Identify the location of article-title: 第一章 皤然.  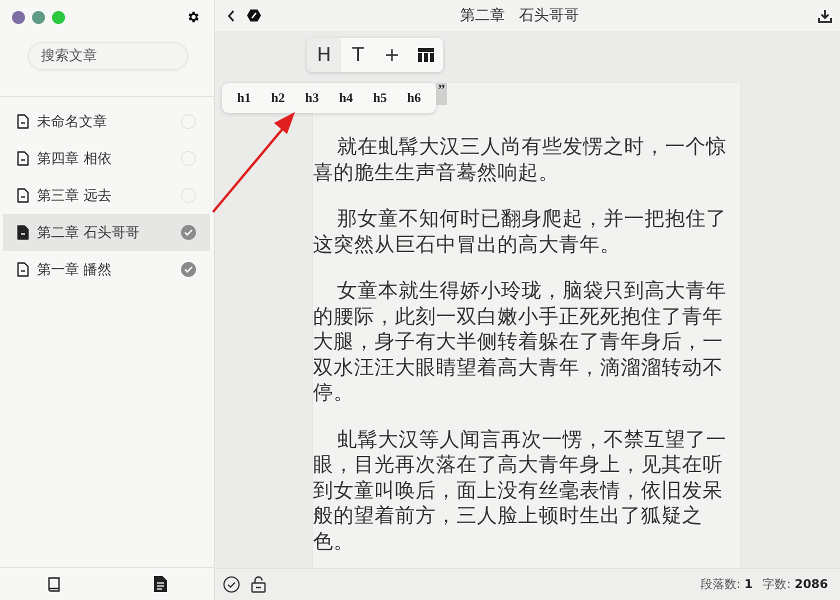
(74, 269).